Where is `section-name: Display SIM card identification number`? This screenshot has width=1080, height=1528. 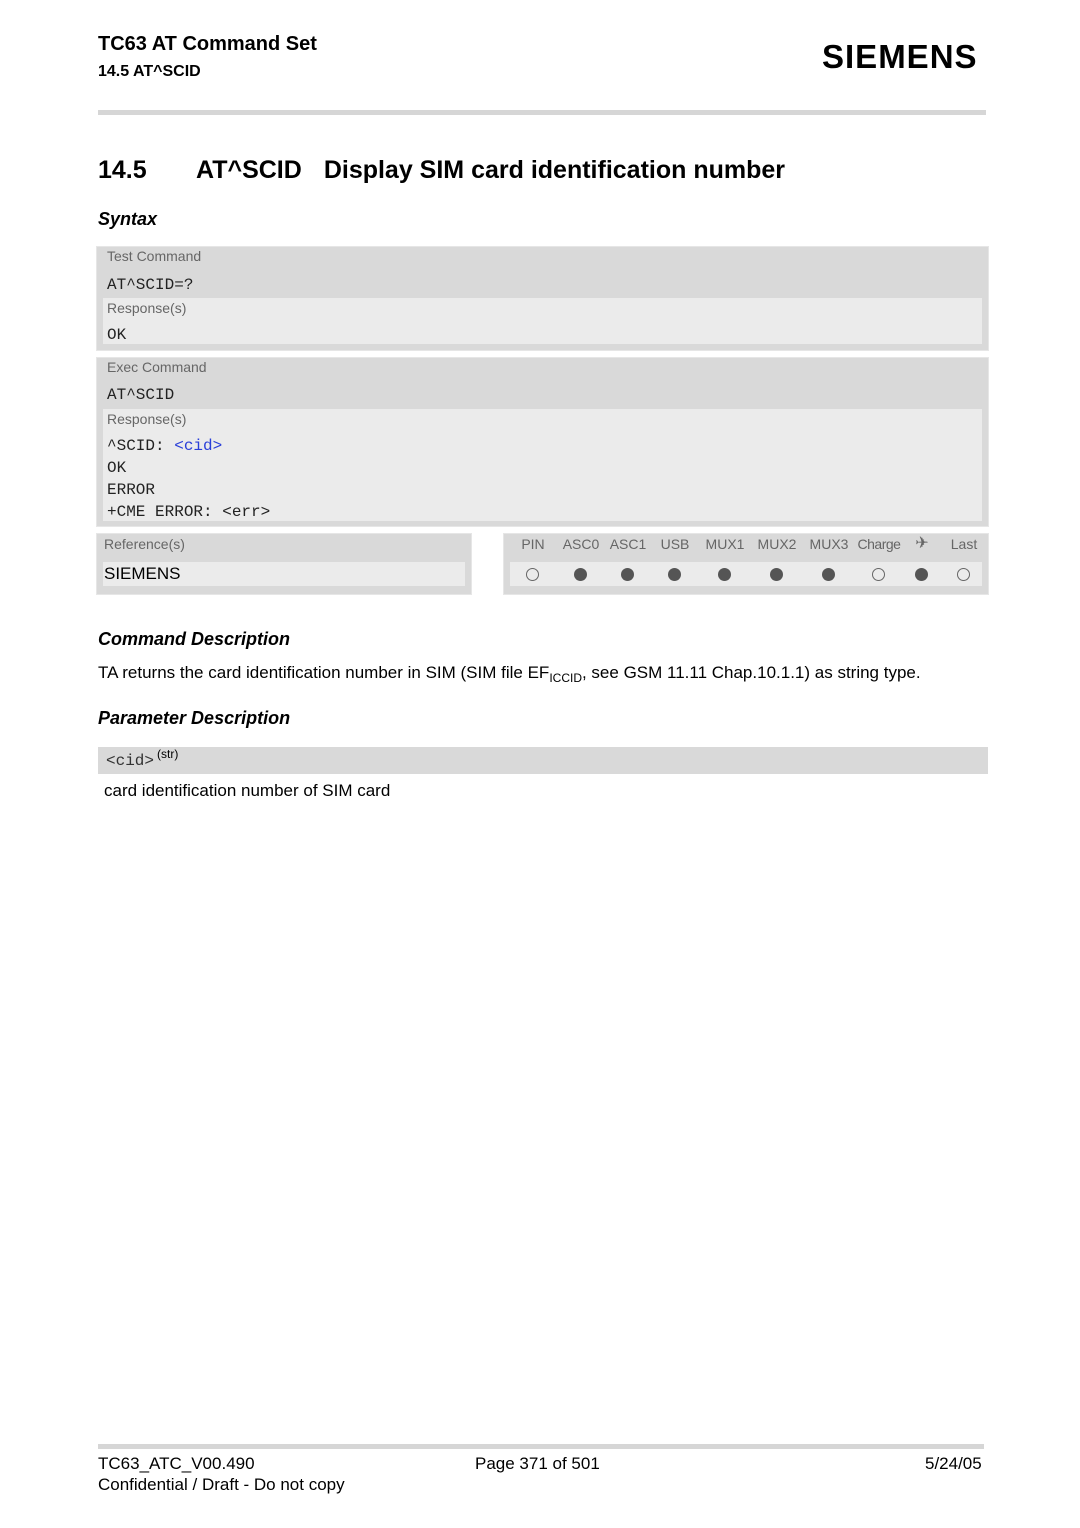
section-name: Display SIM card identification number is located at coordinates (554, 170).